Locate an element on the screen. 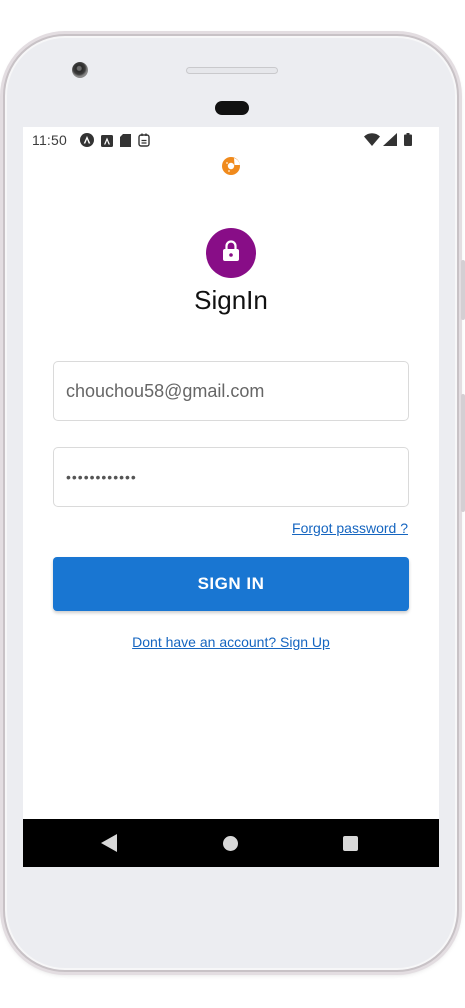 This screenshot has width=465, height=1008. forgot-password-link: Forgot password ? is located at coordinates (350, 528).